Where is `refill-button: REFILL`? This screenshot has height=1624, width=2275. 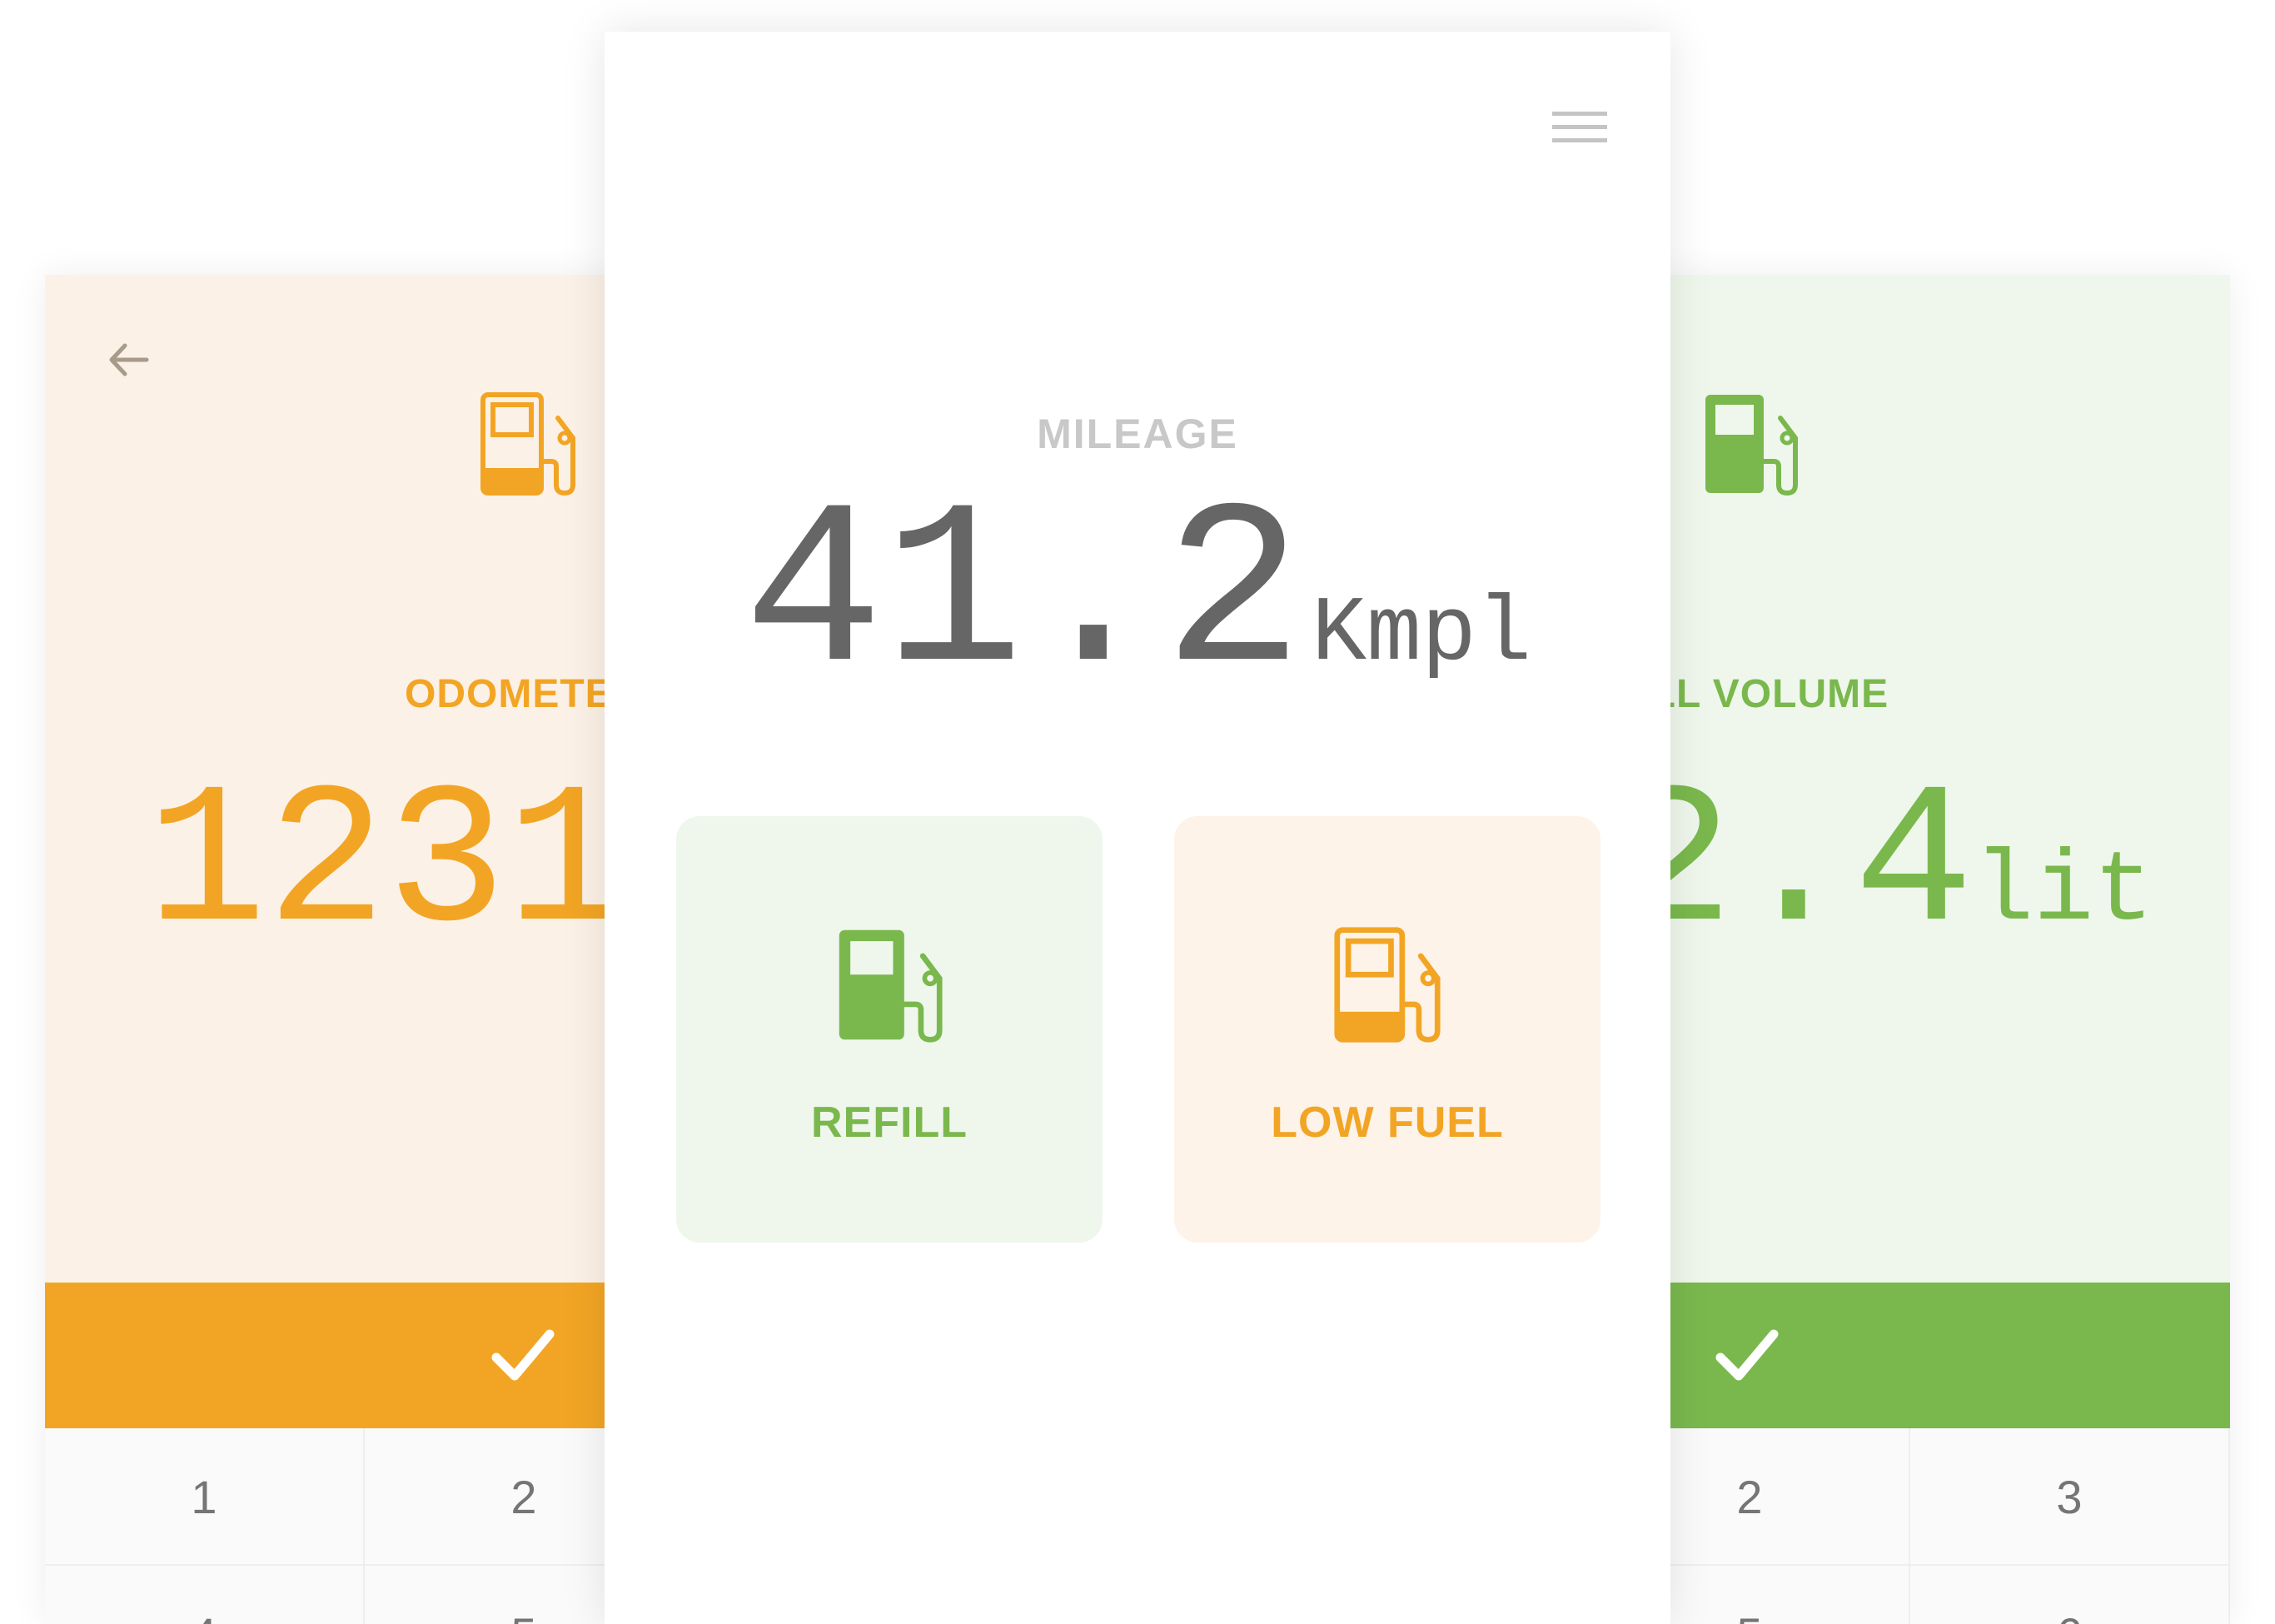 refill-button: REFILL is located at coordinates (889, 1030).